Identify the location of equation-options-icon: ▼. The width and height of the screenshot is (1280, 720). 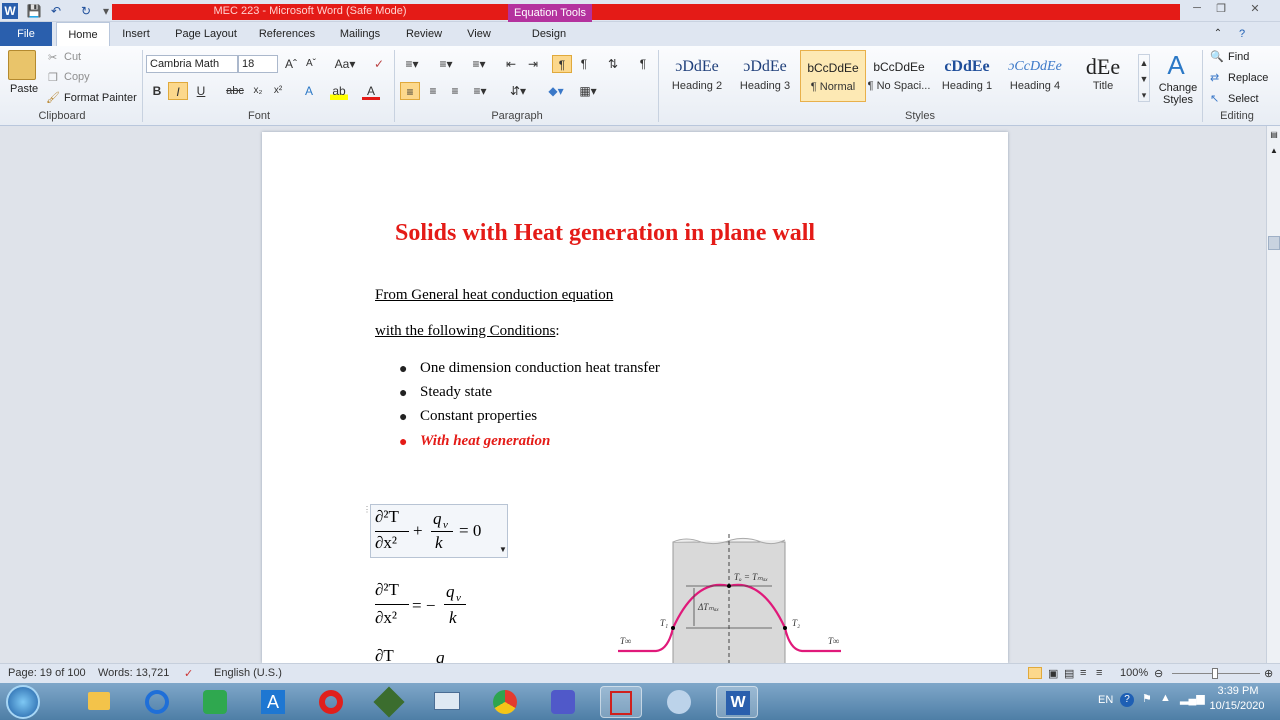
(504, 551).